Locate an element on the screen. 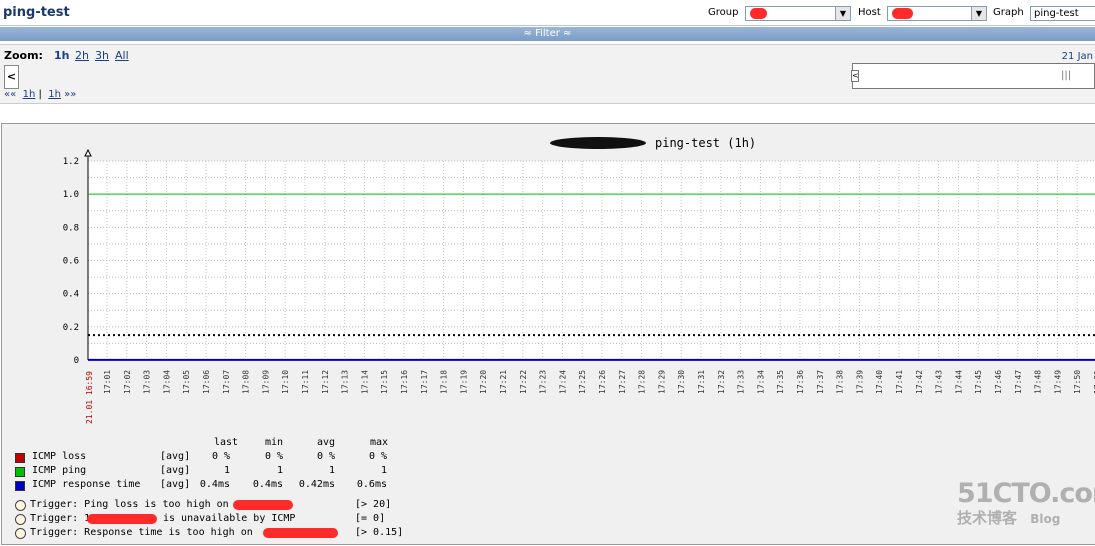  zoom-2h-link: 2h is located at coordinates (82, 55).